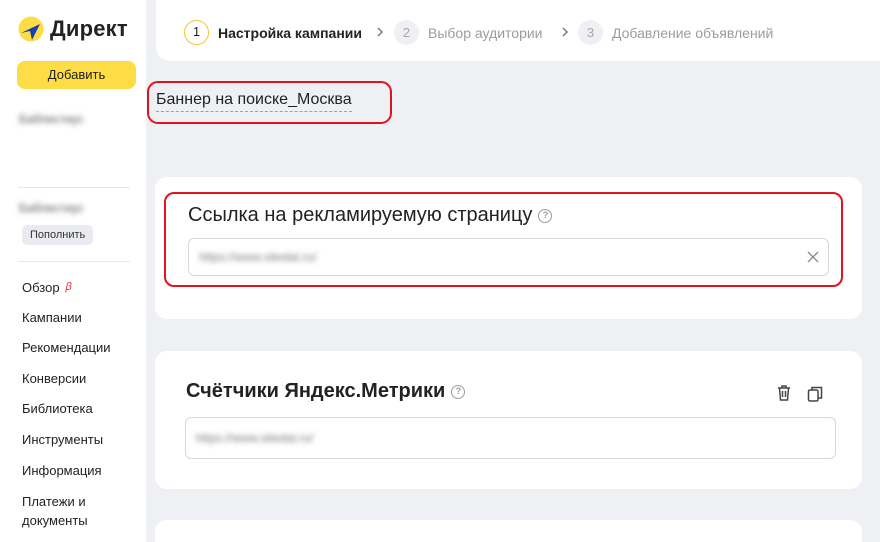  Describe the element at coordinates (82, 324) in the screenshot. I see `sidebar-item-campaigns: Кампании` at that location.